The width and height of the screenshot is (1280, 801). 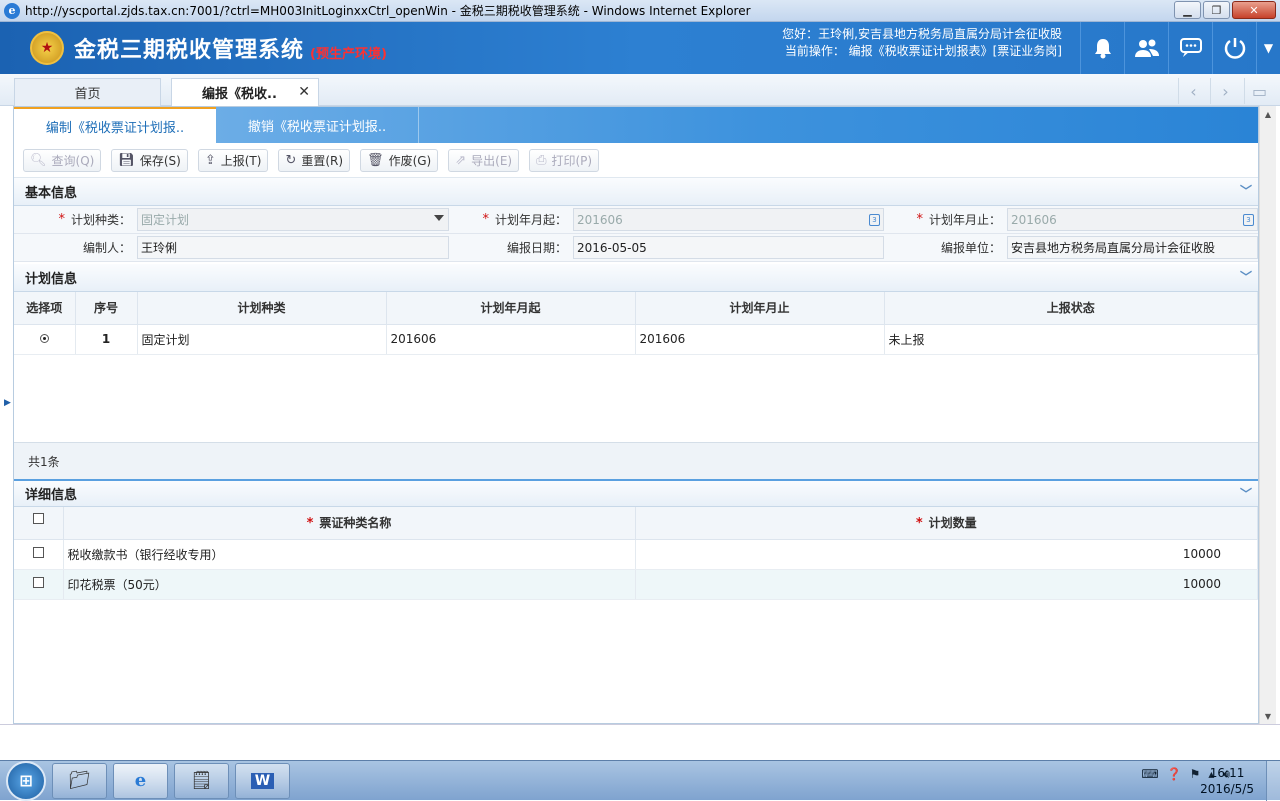 I want to click on upload-icon: ⇪, so click(x=210, y=160).